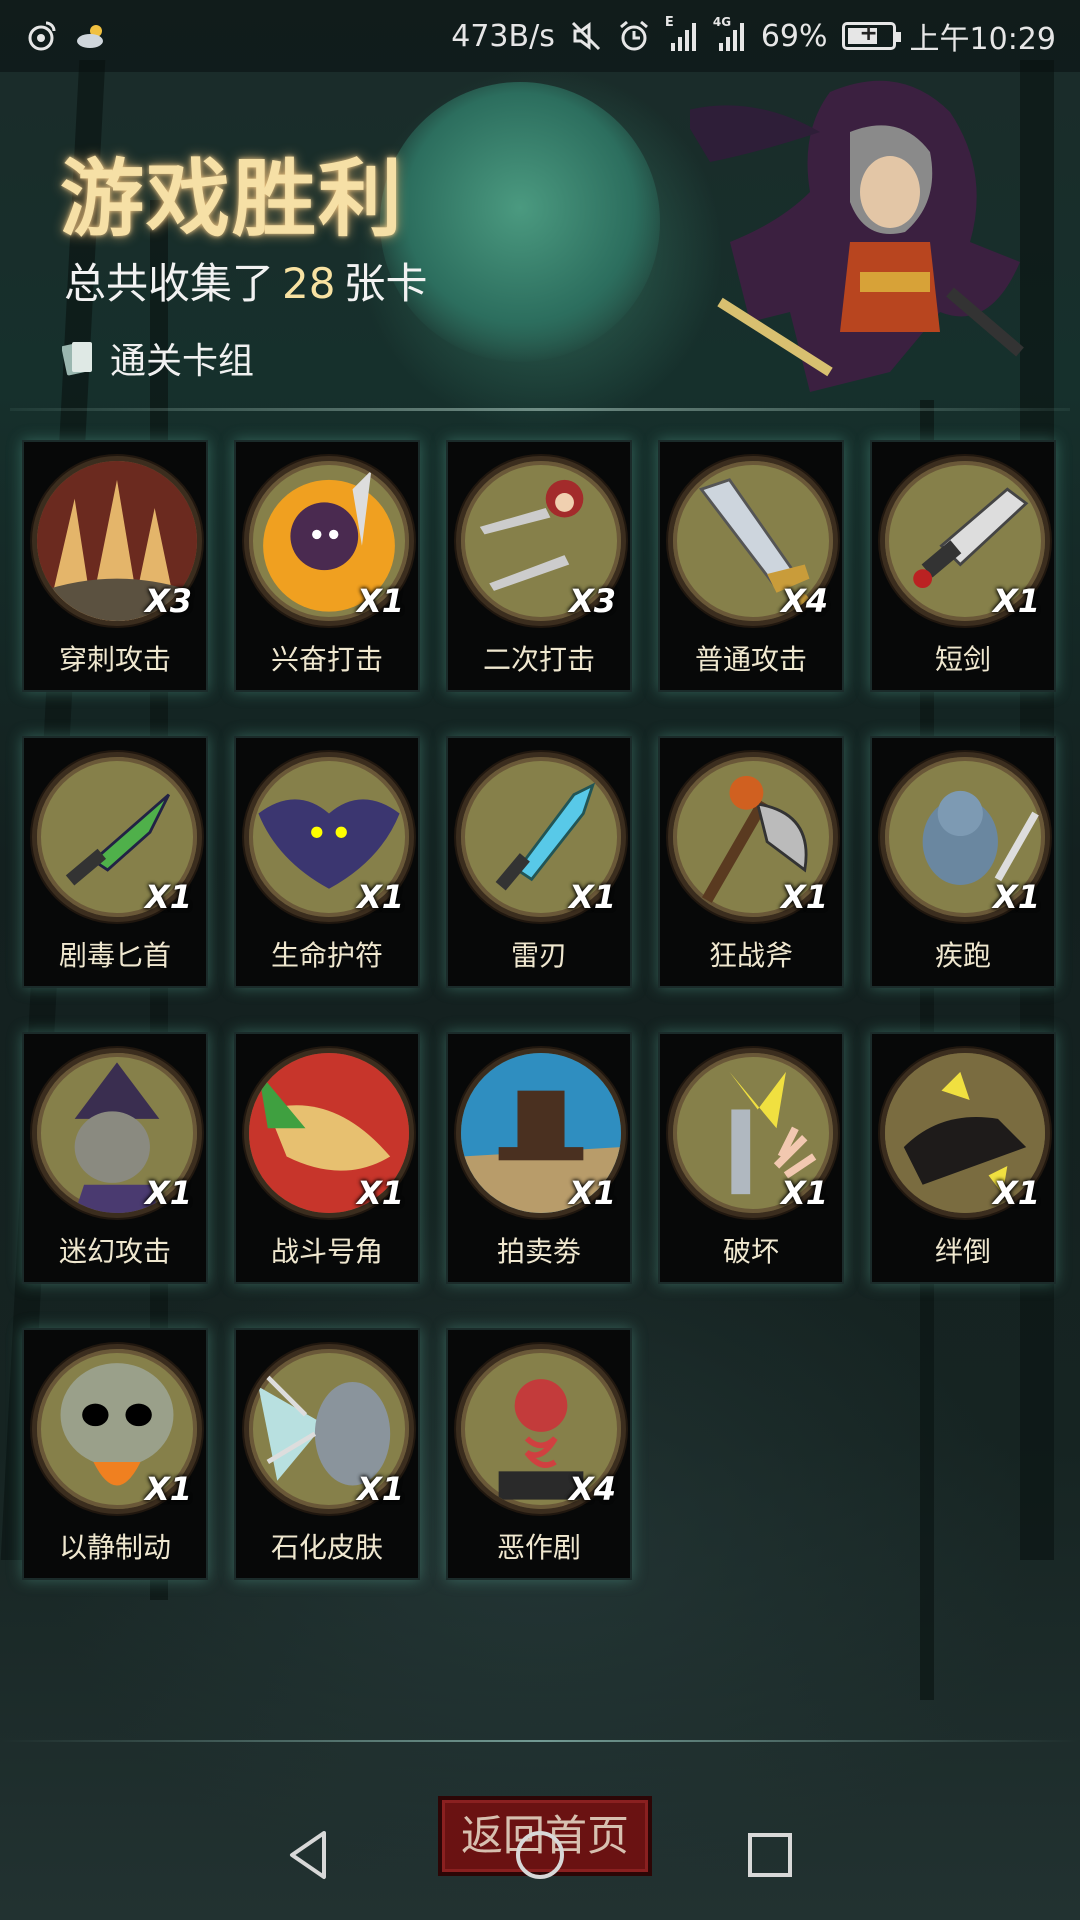  I want to click on clock: 上午10:29, so click(982, 39).